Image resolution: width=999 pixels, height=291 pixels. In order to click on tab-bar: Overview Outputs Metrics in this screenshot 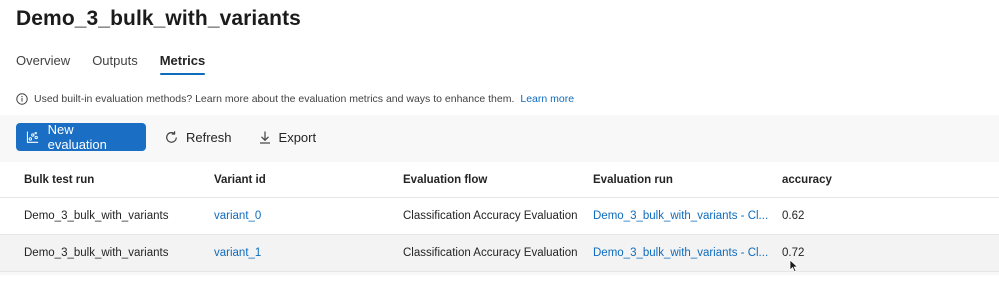, I will do `click(121, 64)`.